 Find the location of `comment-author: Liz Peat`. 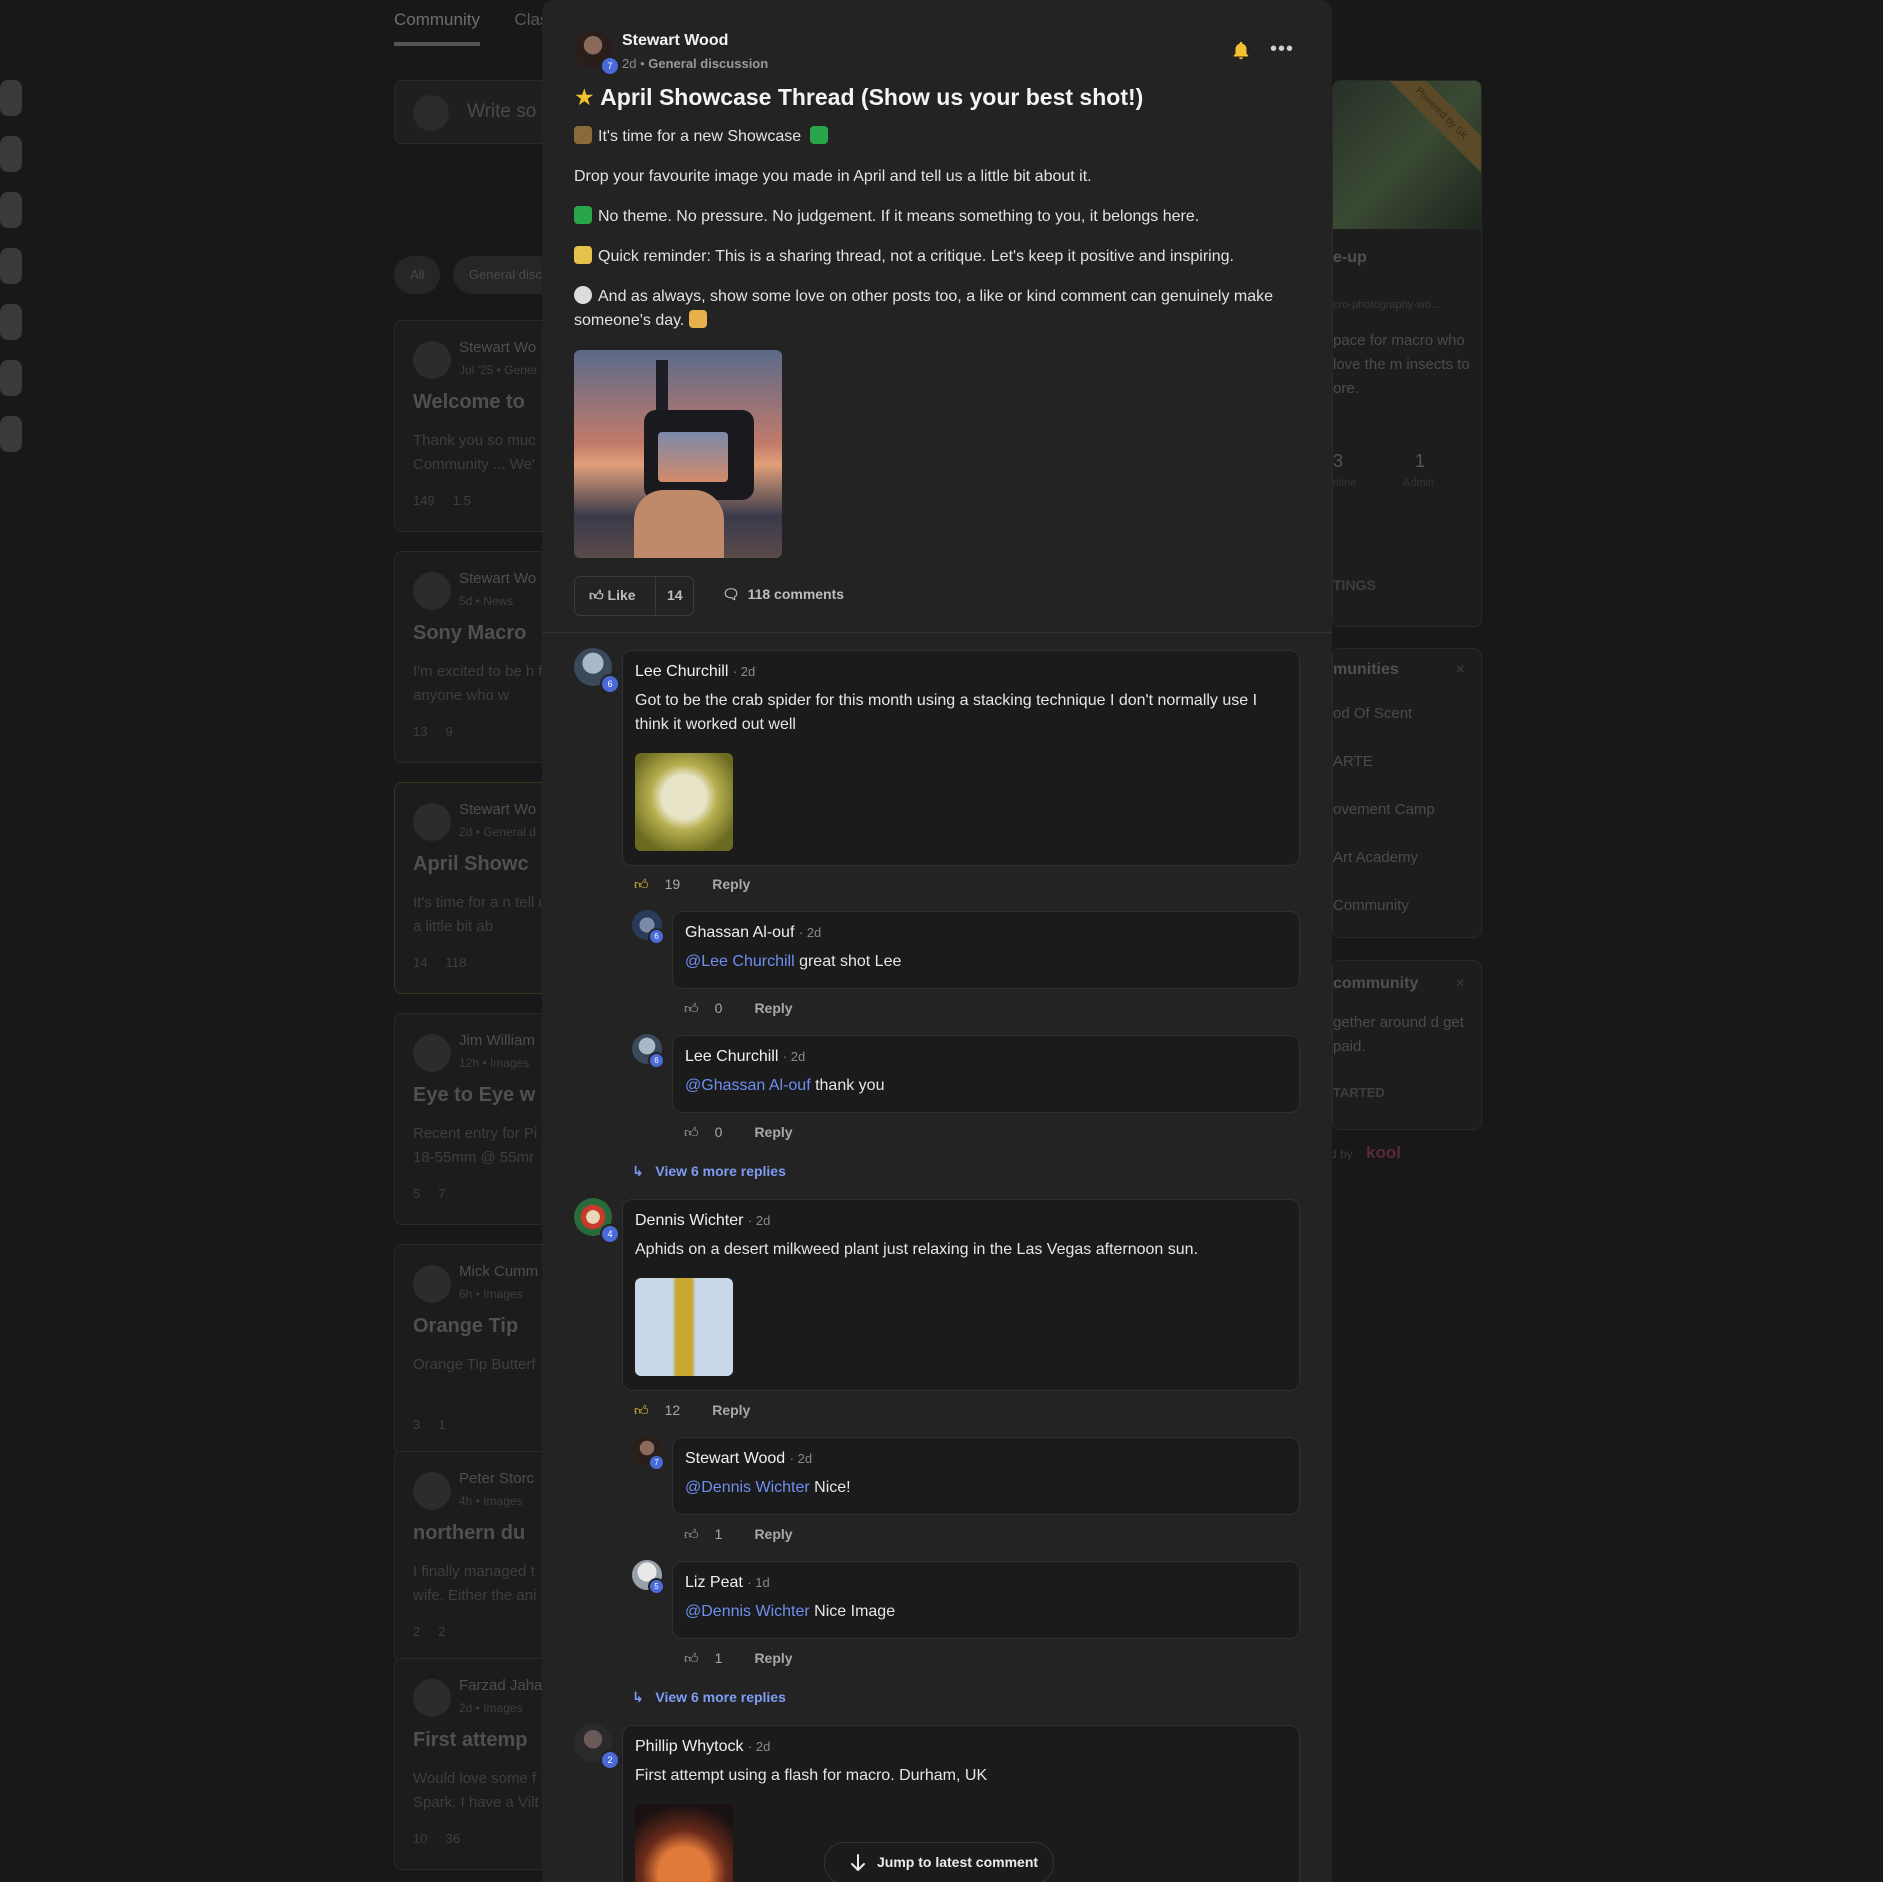

comment-author: Liz Peat is located at coordinates (714, 1582).